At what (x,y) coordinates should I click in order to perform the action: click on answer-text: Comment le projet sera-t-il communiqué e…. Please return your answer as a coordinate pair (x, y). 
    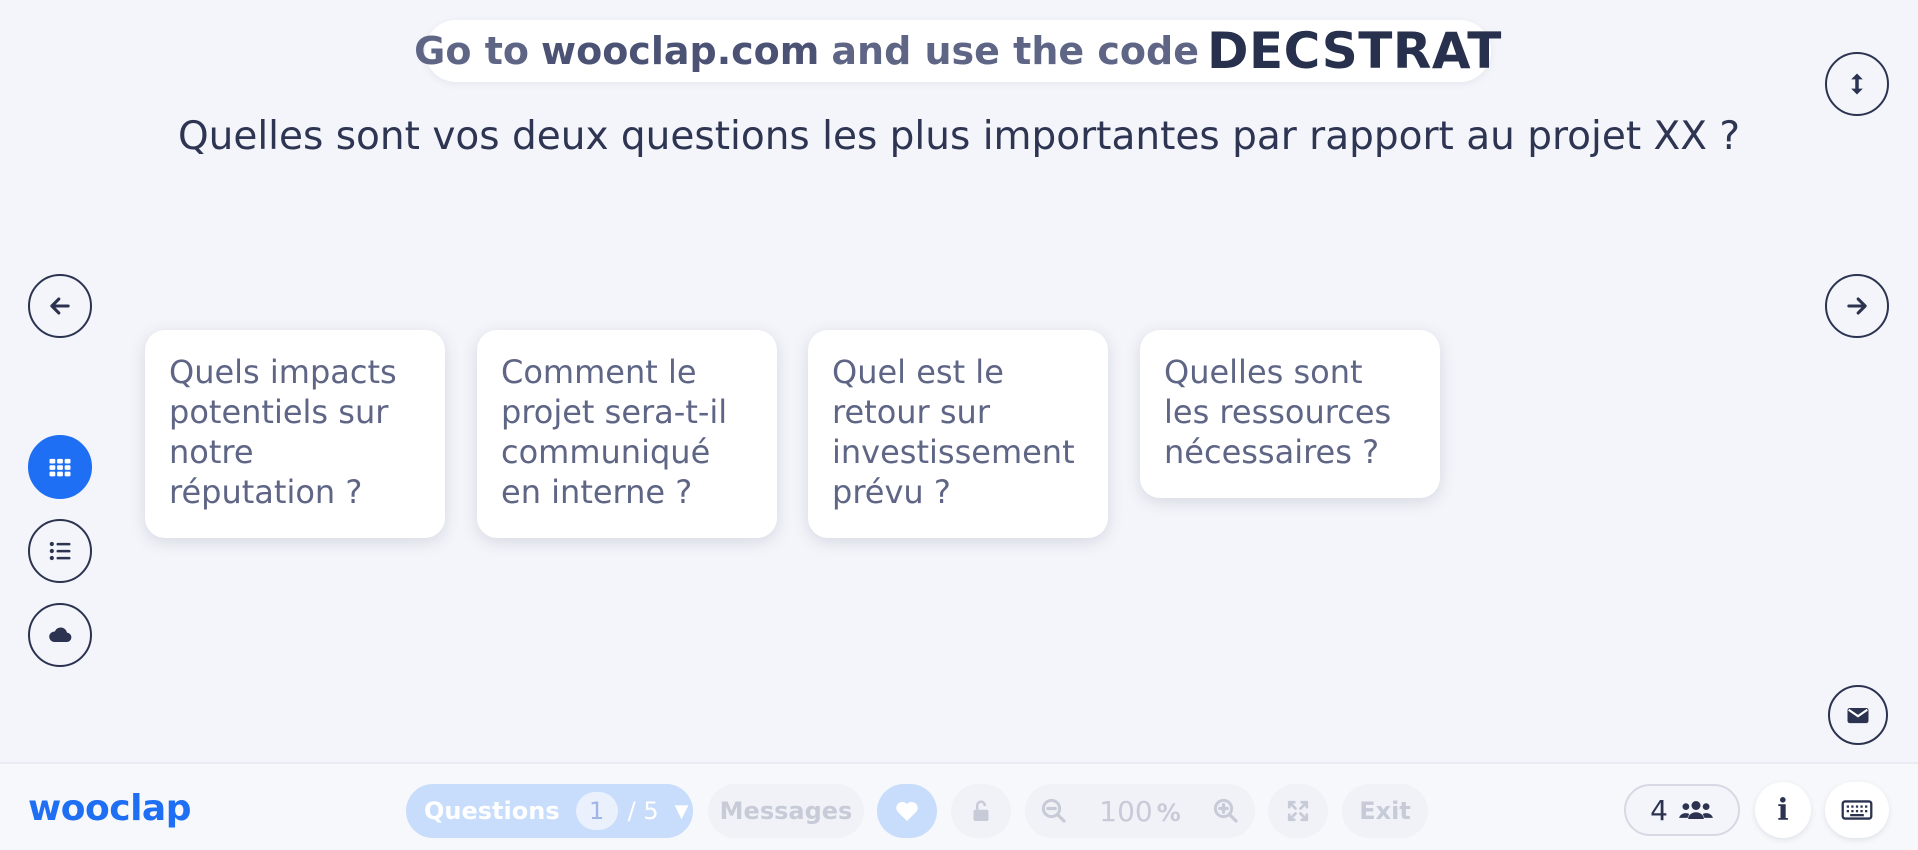
    Looking at the image, I should click on (614, 432).